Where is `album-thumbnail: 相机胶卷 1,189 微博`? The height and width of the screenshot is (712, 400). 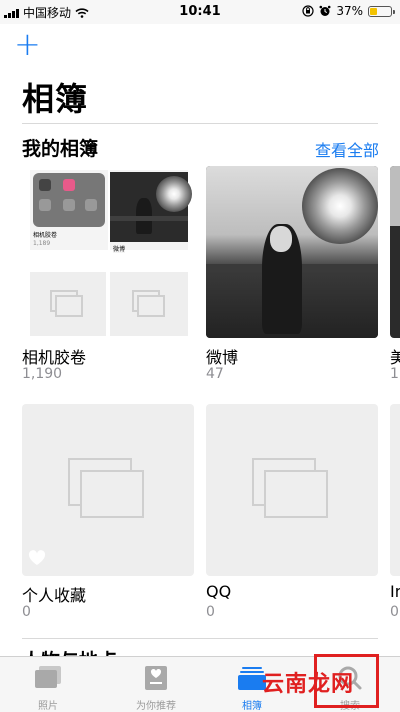
album-thumbnail: 相机胶卷 1,189 微博 is located at coordinates (108, 252).